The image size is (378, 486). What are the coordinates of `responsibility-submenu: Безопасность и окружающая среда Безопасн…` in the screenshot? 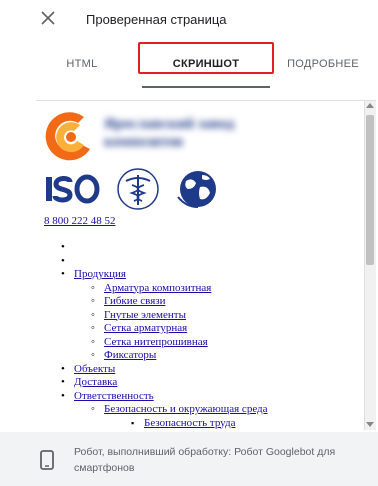 It's located at (220, 416).